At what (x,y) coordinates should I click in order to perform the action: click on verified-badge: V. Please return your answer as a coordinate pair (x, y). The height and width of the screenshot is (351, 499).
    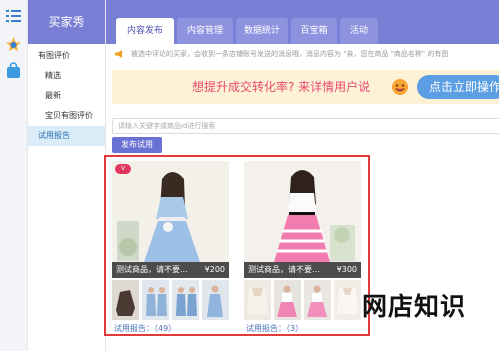
    Looking at the image, I should click on (123, 169).